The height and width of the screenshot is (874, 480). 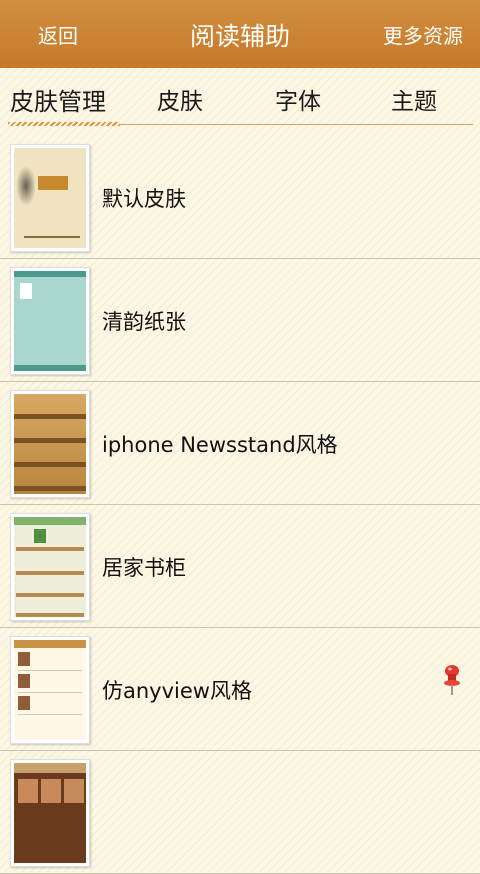 I want to click on skin-name: 清韵纸张, so click(x=144, y=322).